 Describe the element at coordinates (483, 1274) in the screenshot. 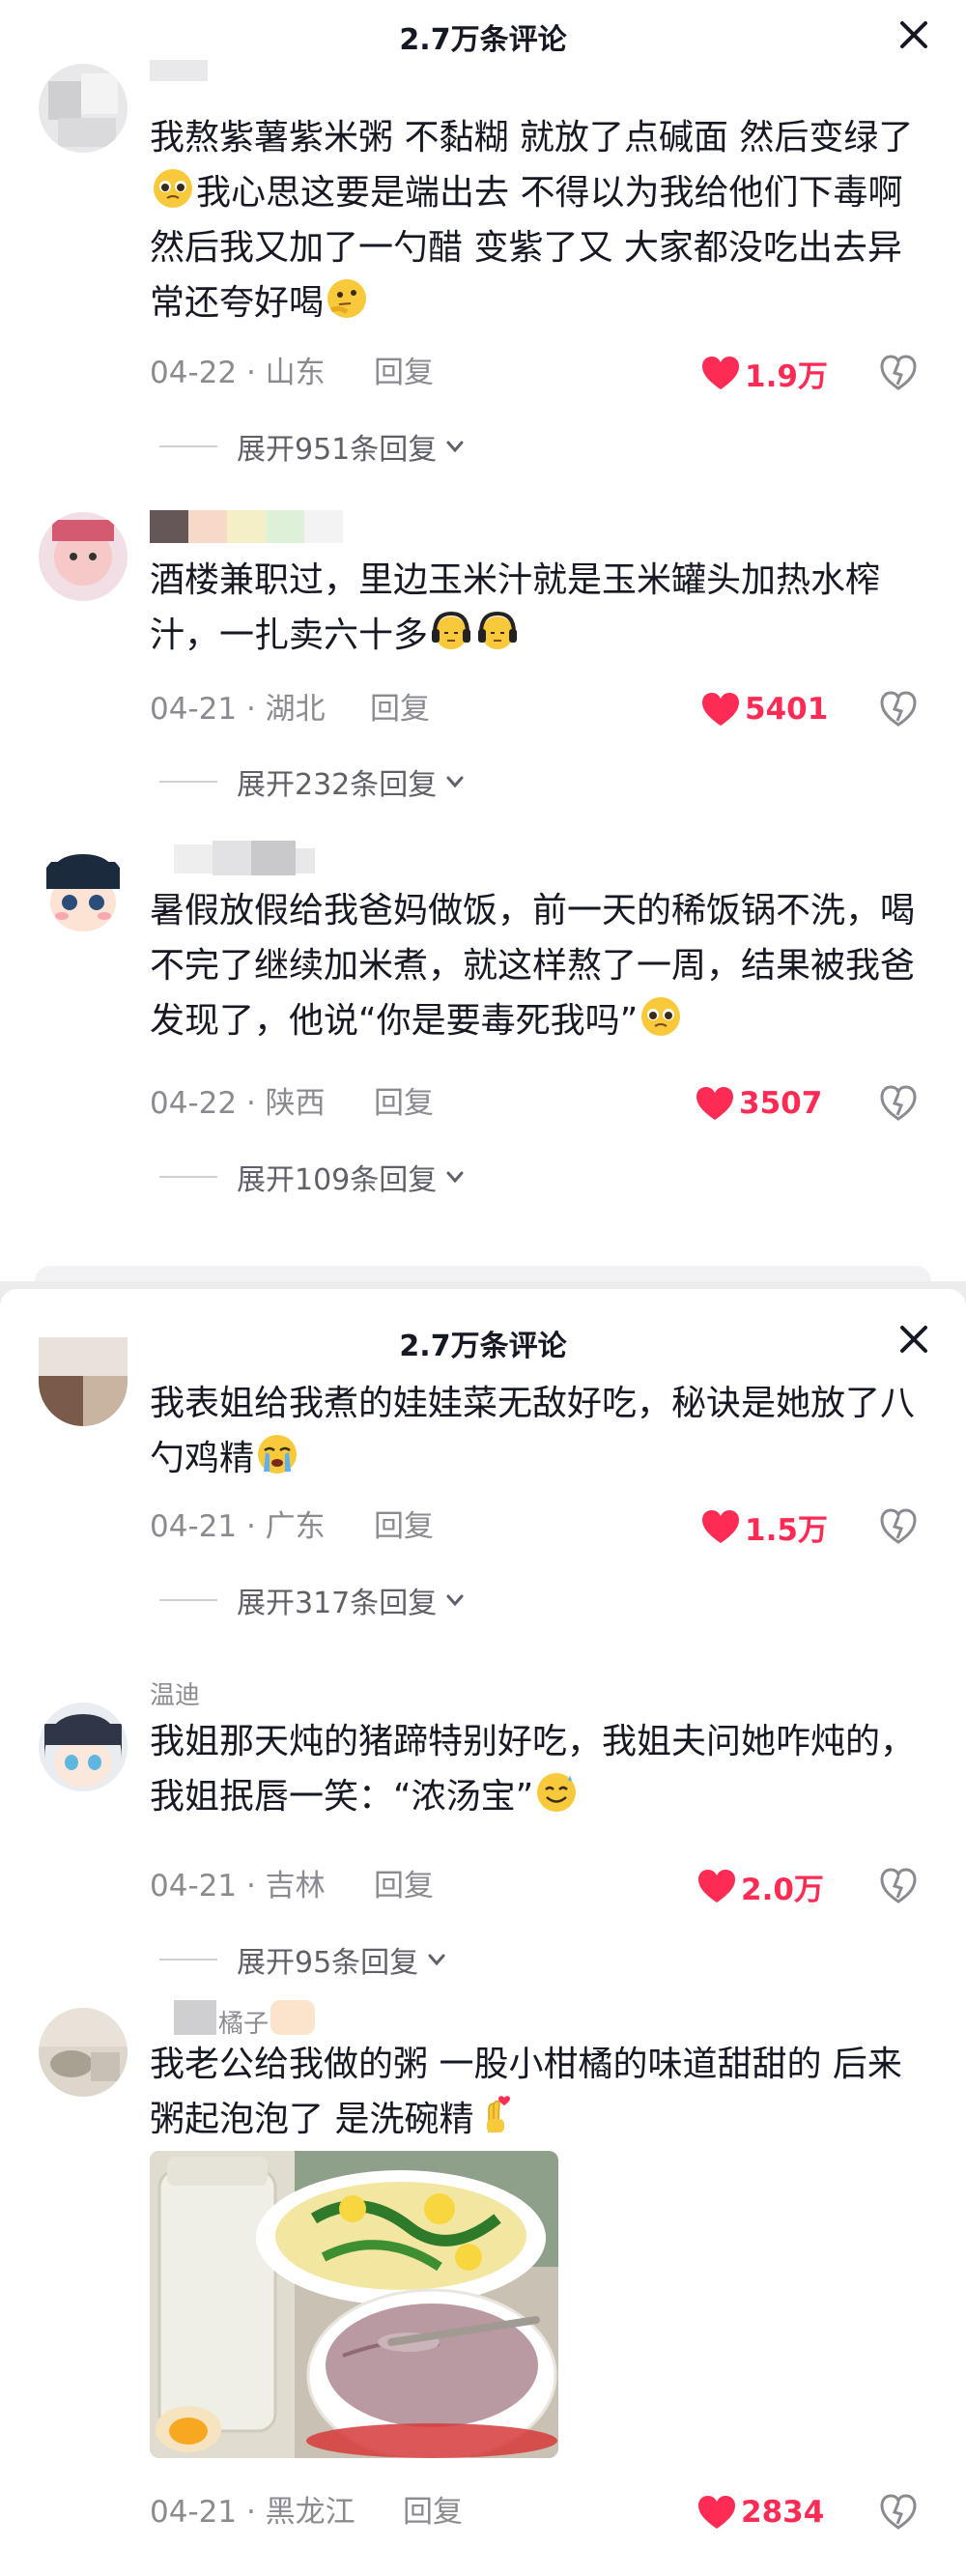

I see `comment-input-bar-edge` at that location.